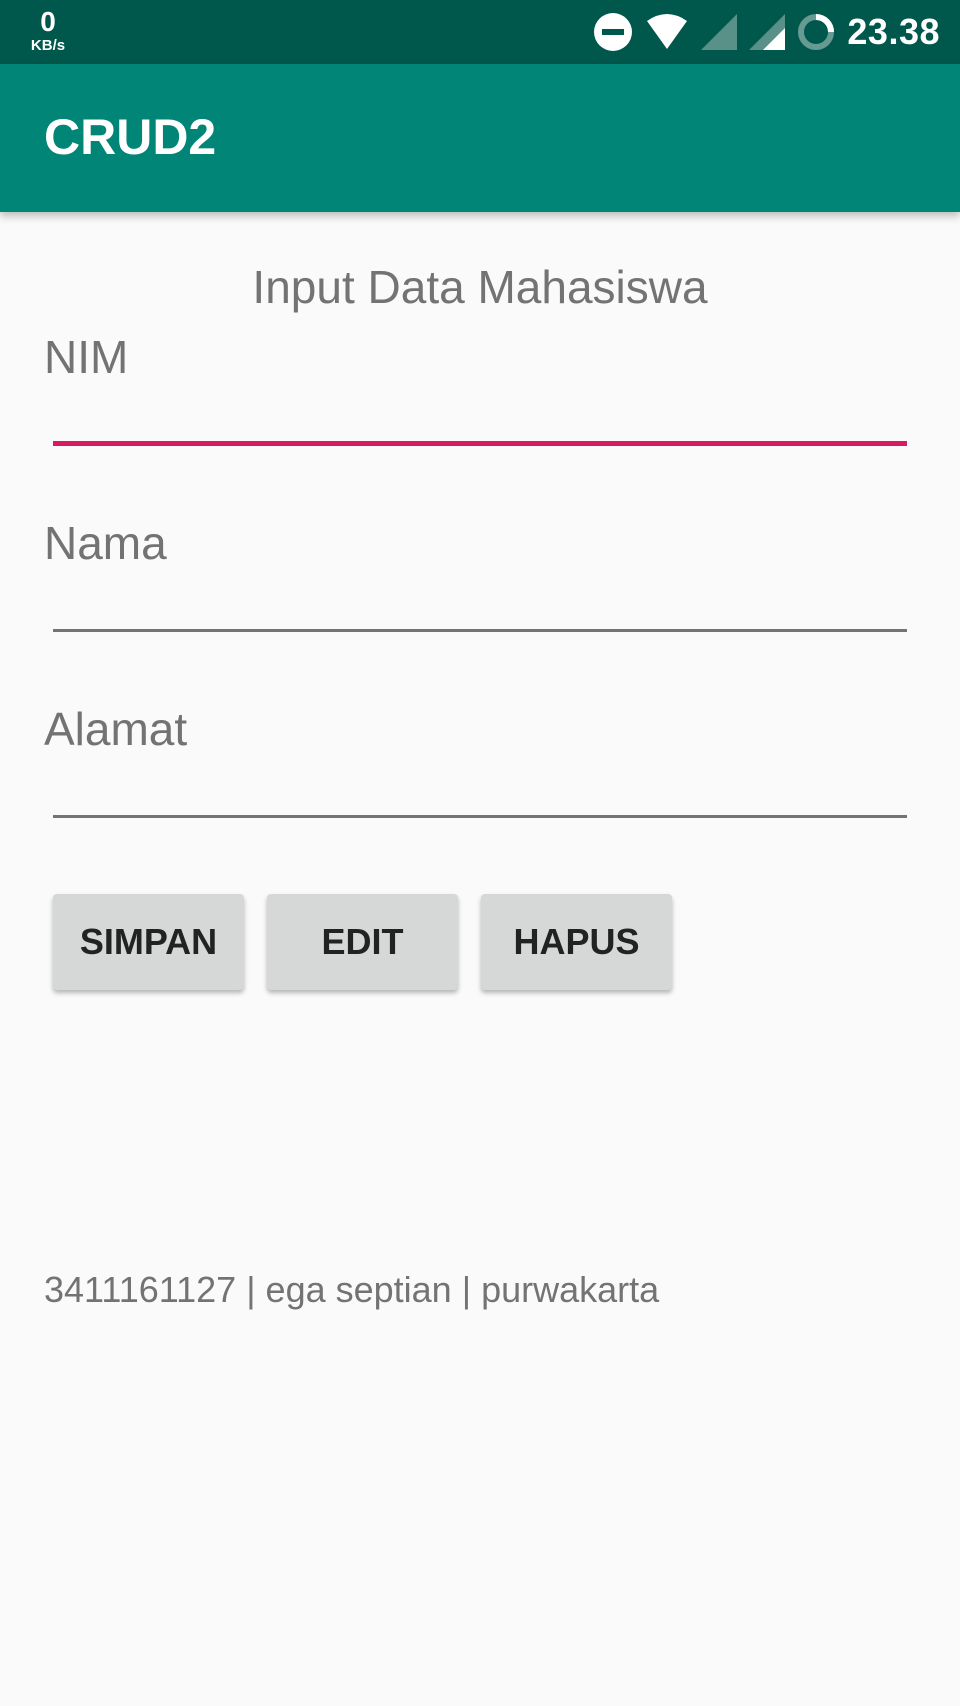 The width and height of the screenshot is (960, 1706). Describe the element at coordinates (816, 32) in the screenshot. I see `loading-icon` at that location.